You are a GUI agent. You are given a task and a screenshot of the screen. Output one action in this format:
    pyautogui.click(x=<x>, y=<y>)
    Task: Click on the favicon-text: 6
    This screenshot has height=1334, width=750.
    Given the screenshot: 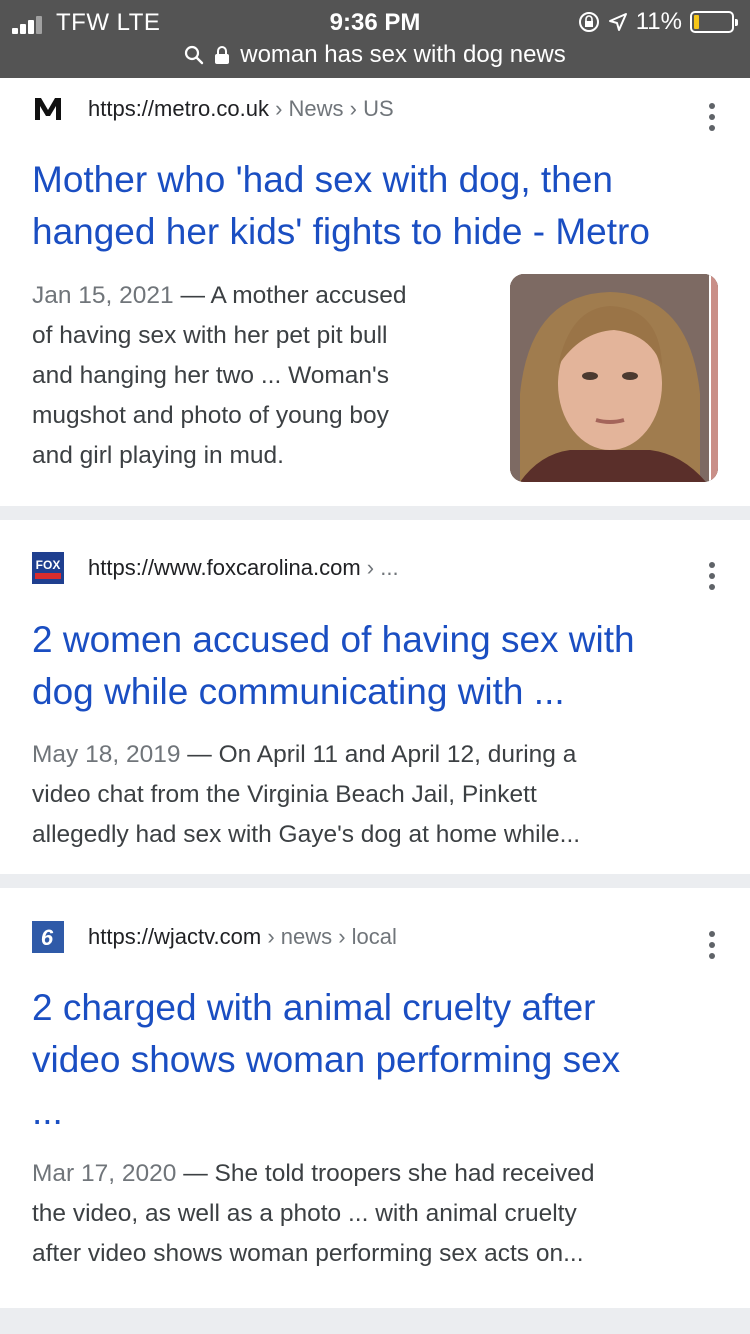 What is the action you would take?
    pyautogui.click(x=47, y=937)
    